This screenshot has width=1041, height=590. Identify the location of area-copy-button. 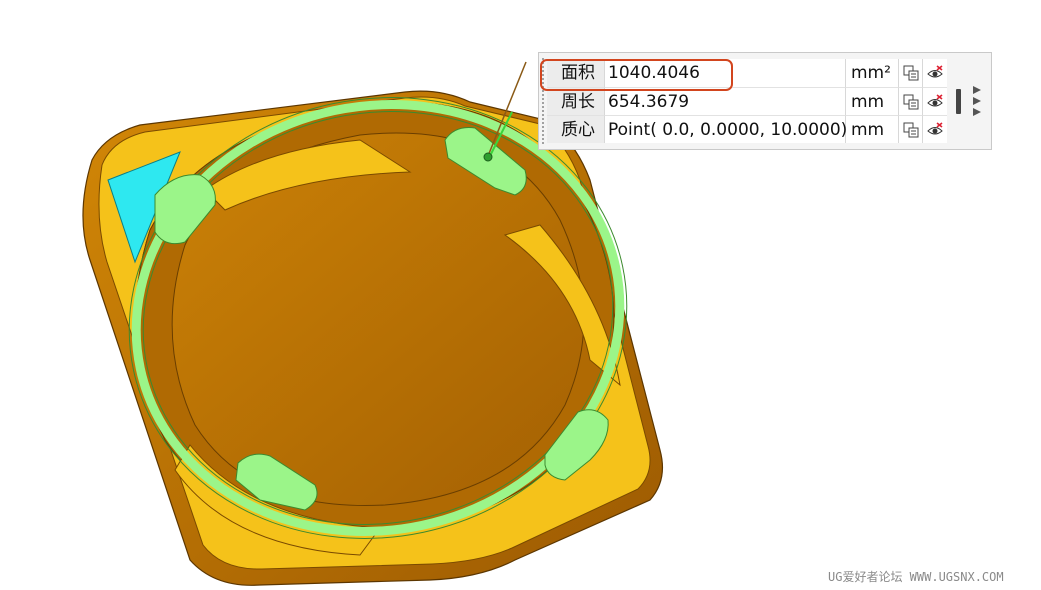
(911, 73).